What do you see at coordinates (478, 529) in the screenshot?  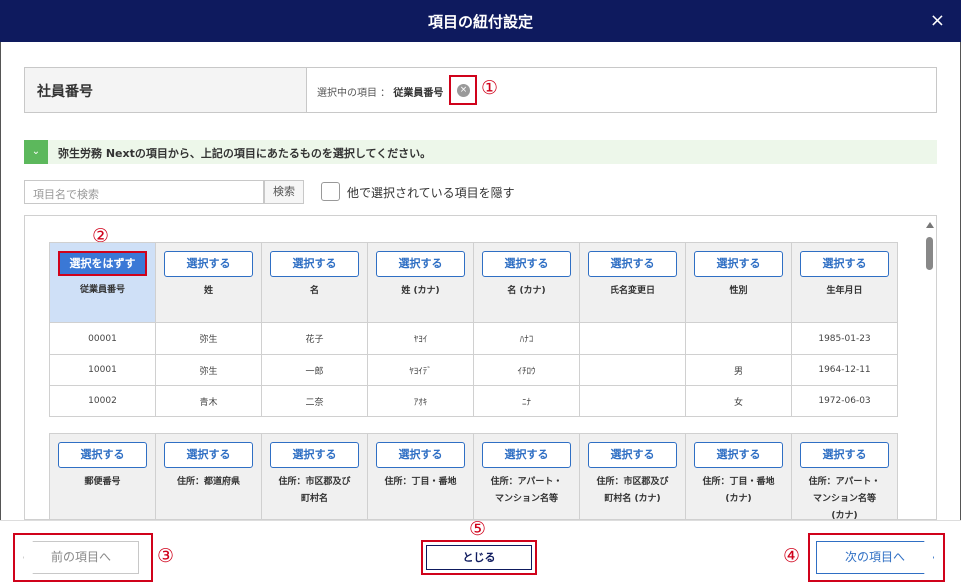 I see `marker-5: ⑤` at bounding box center [478, 529].